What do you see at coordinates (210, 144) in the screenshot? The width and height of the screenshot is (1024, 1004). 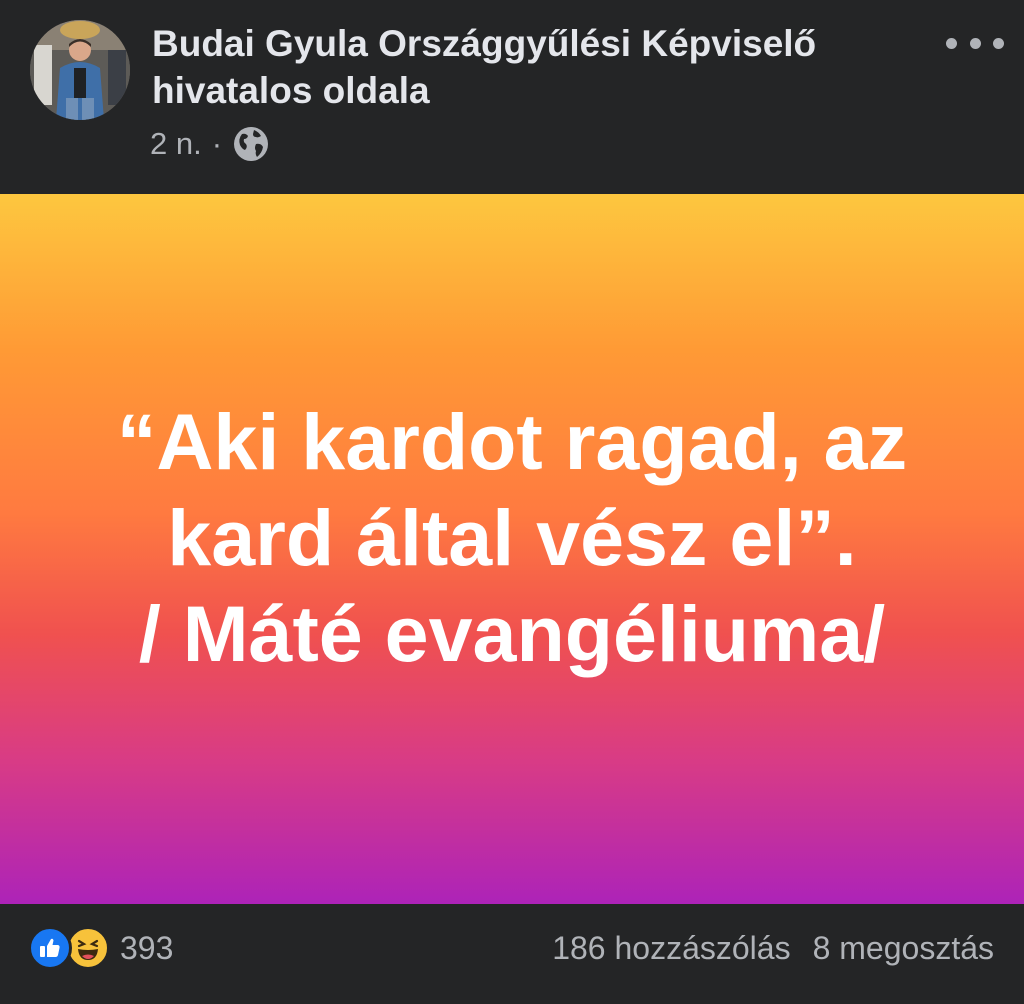 I see `post-meta: 2 n. ·` at bounding box center [210, 144].